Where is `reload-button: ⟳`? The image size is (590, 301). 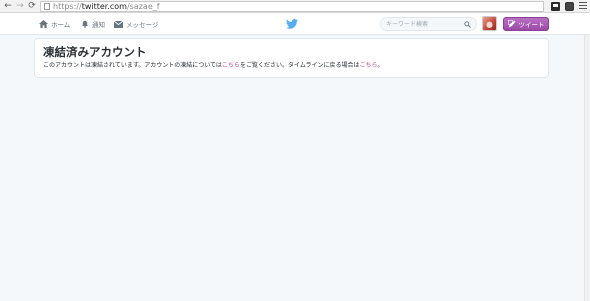 reload-button: ⟳ is located at coordinates (32, 6).